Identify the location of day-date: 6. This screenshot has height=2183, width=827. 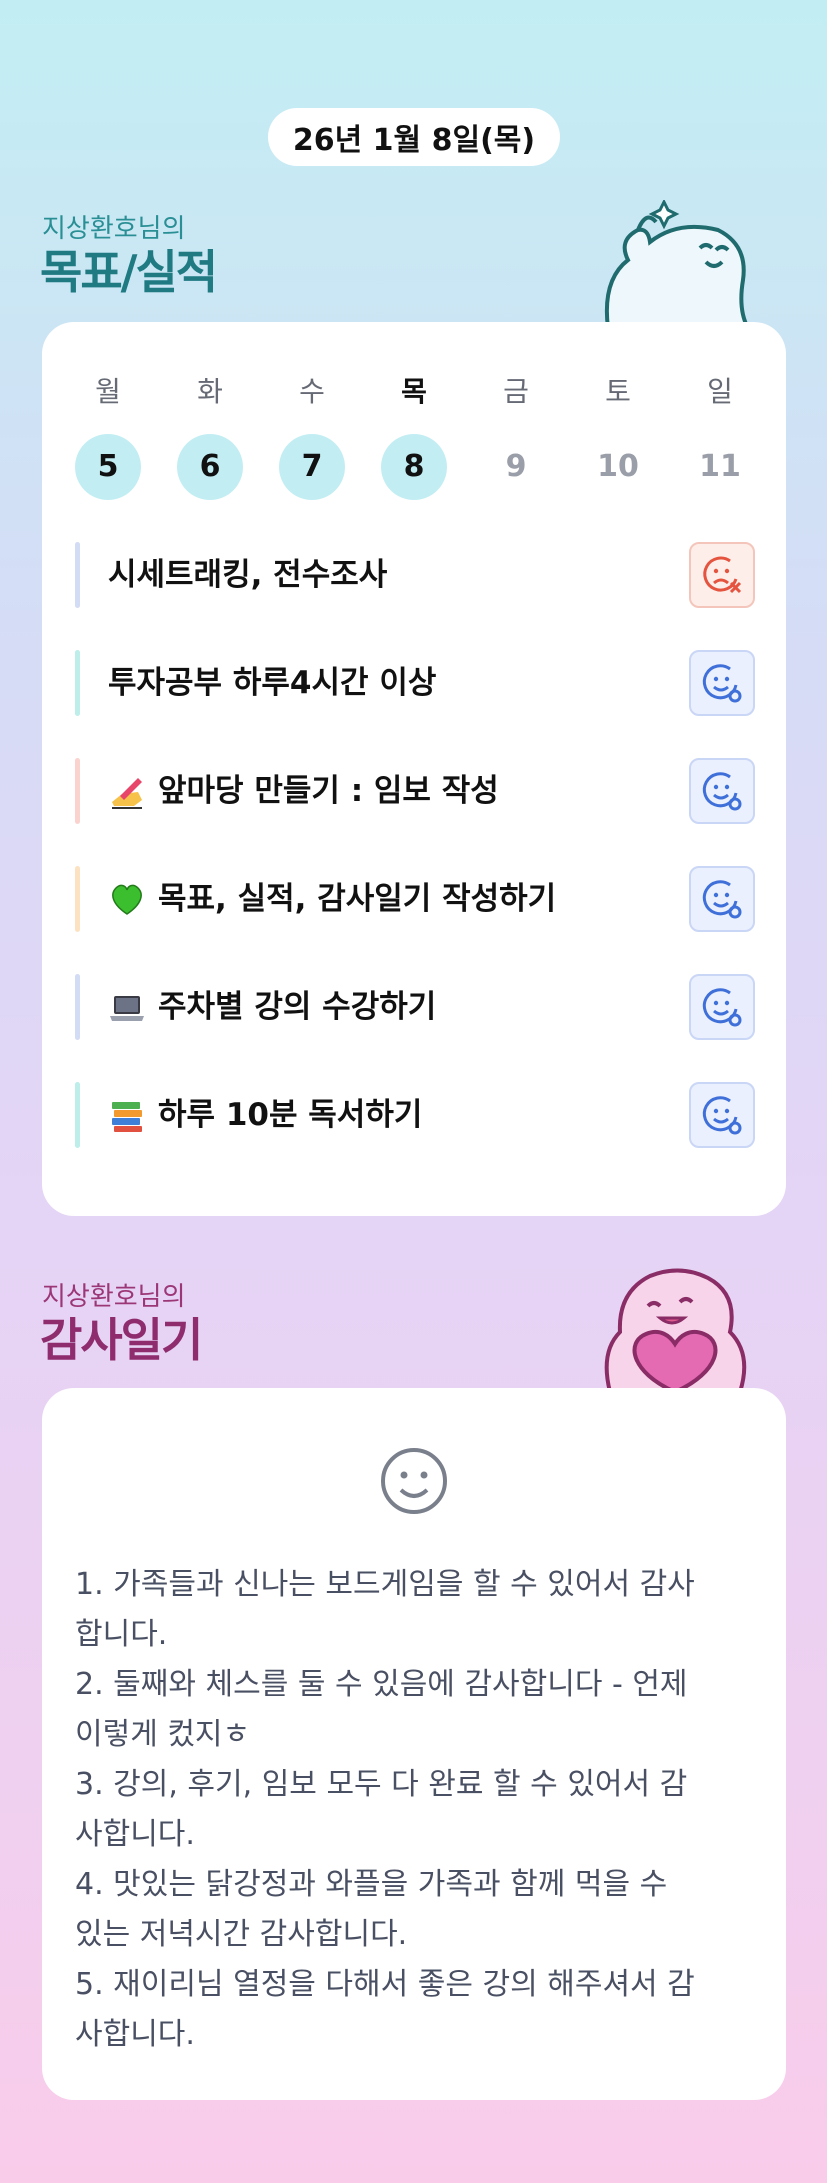
(210, 467).